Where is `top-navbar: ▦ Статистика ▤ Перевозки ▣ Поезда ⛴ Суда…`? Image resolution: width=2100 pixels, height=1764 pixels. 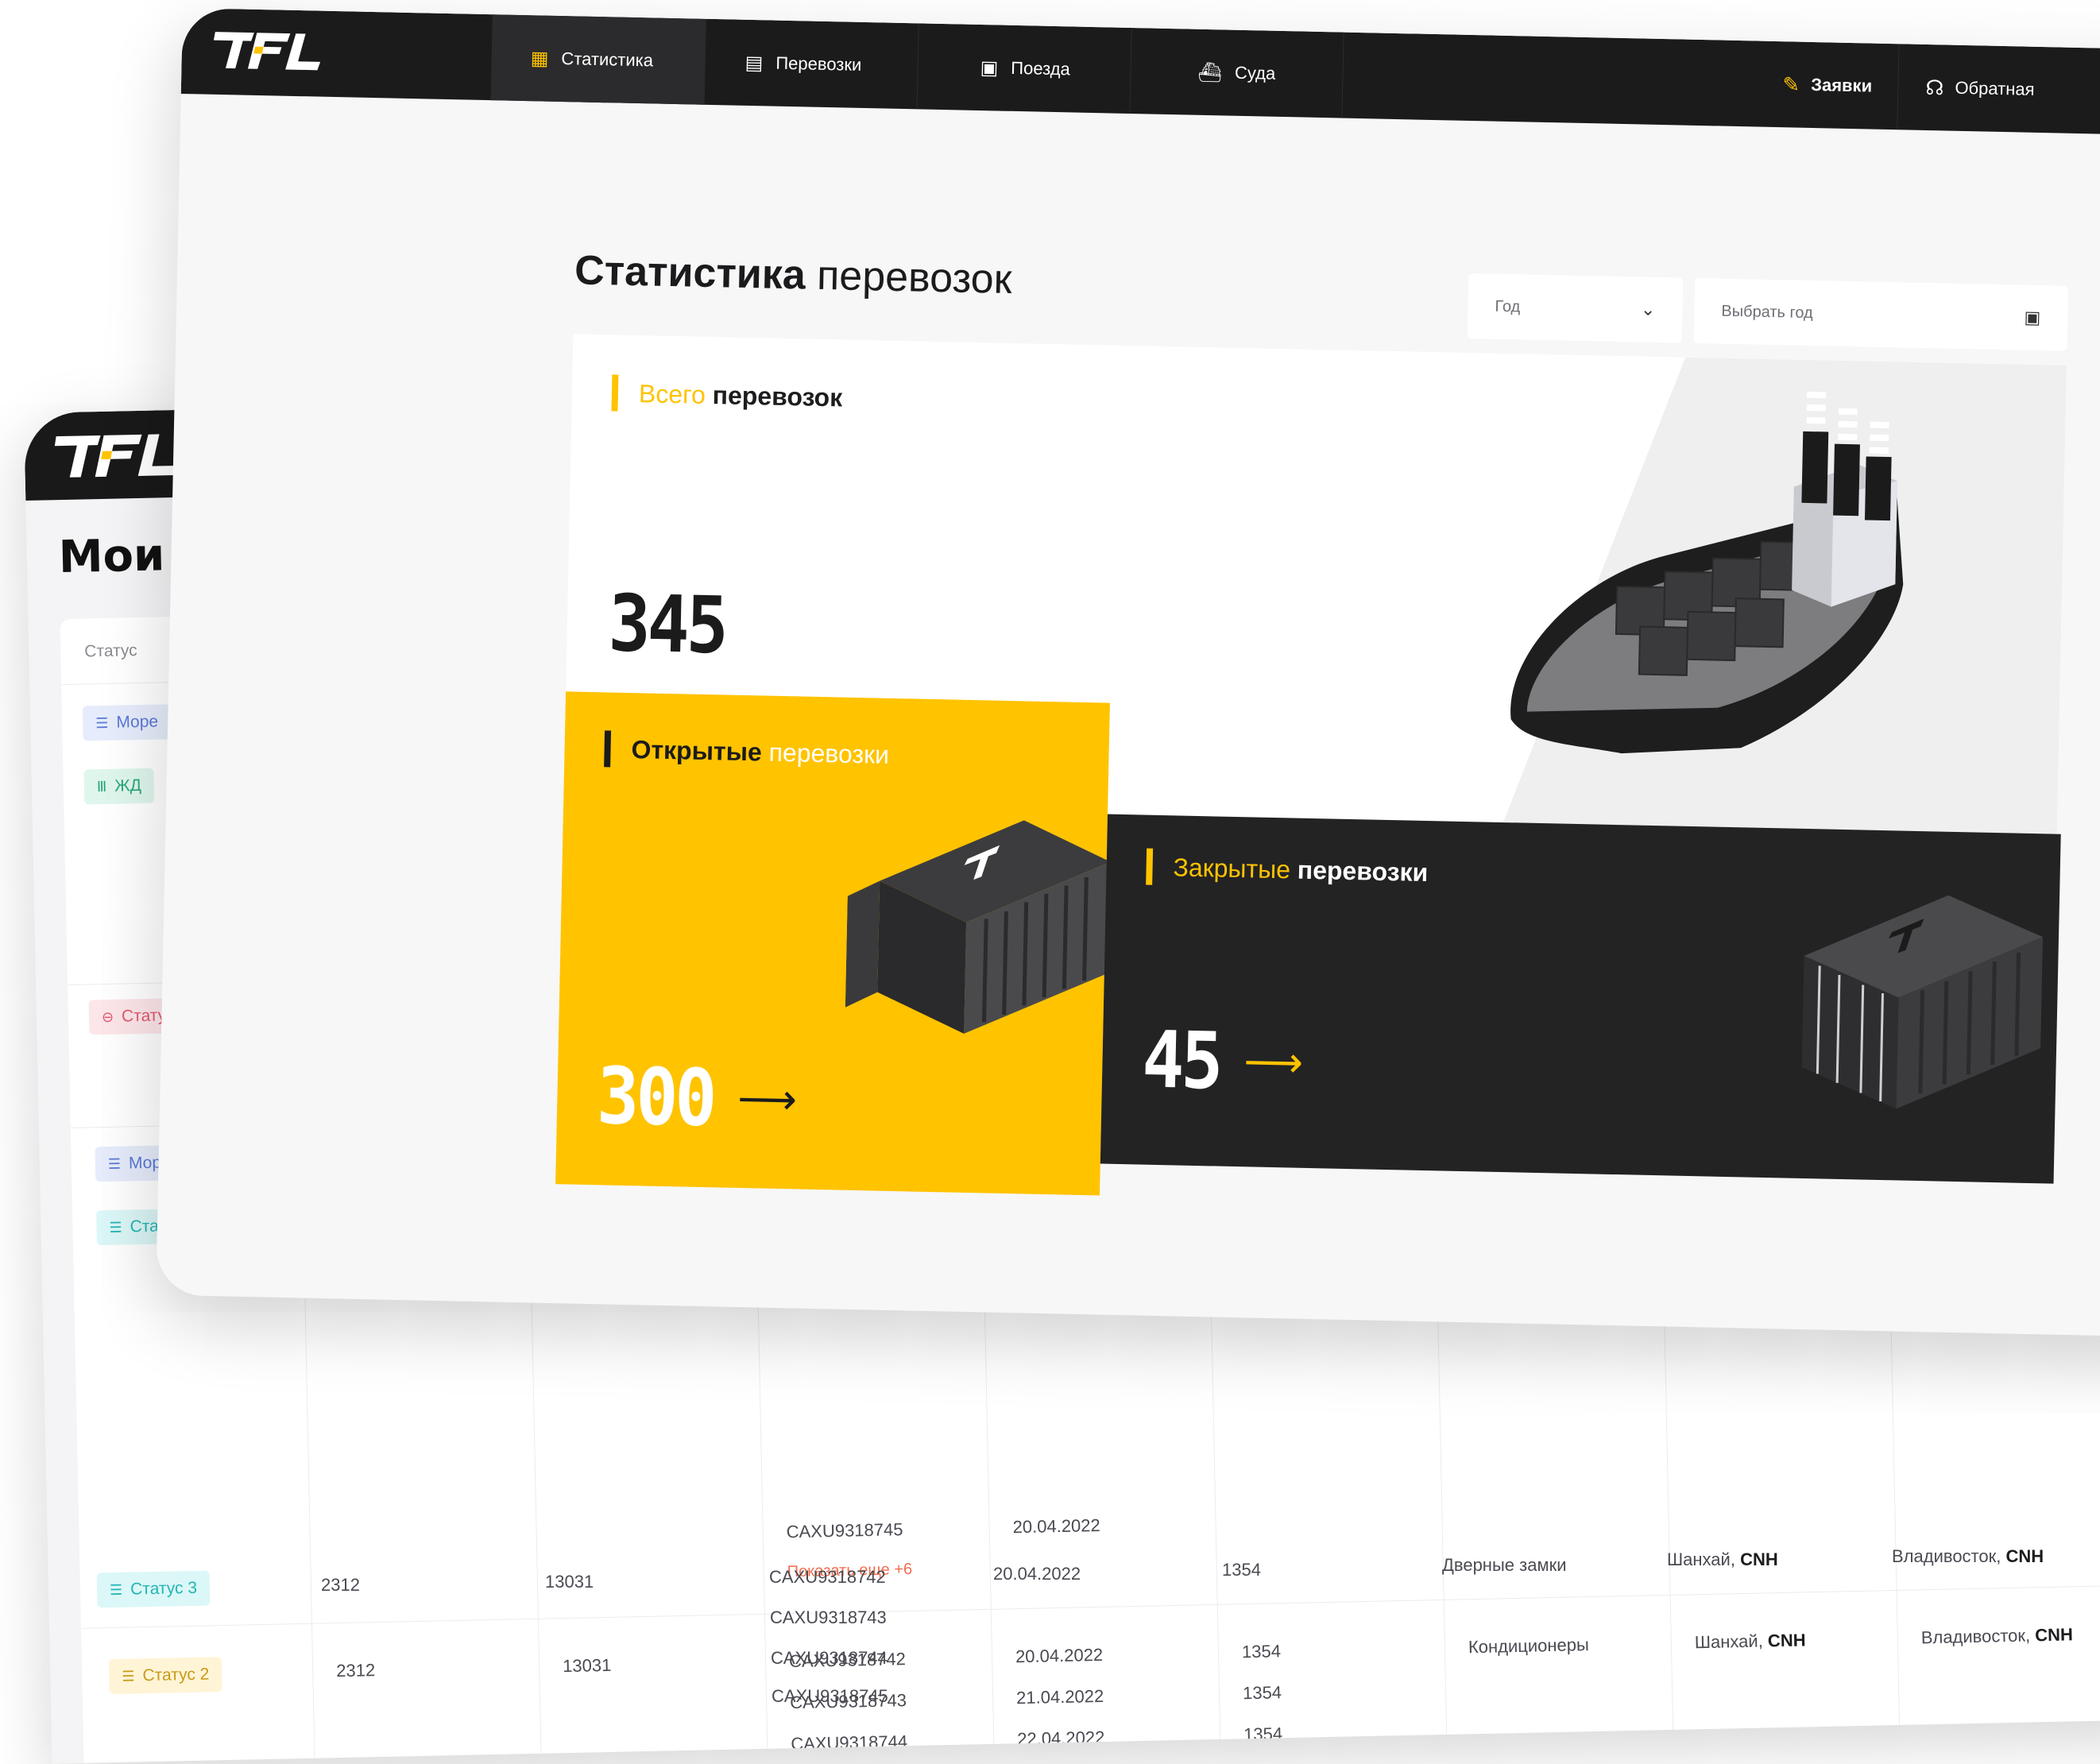
top-navbar: ▦ Статистика ▤ Перевозки ▣ Поезда ⛴ Суда… is located at coordinates (1140, 72).